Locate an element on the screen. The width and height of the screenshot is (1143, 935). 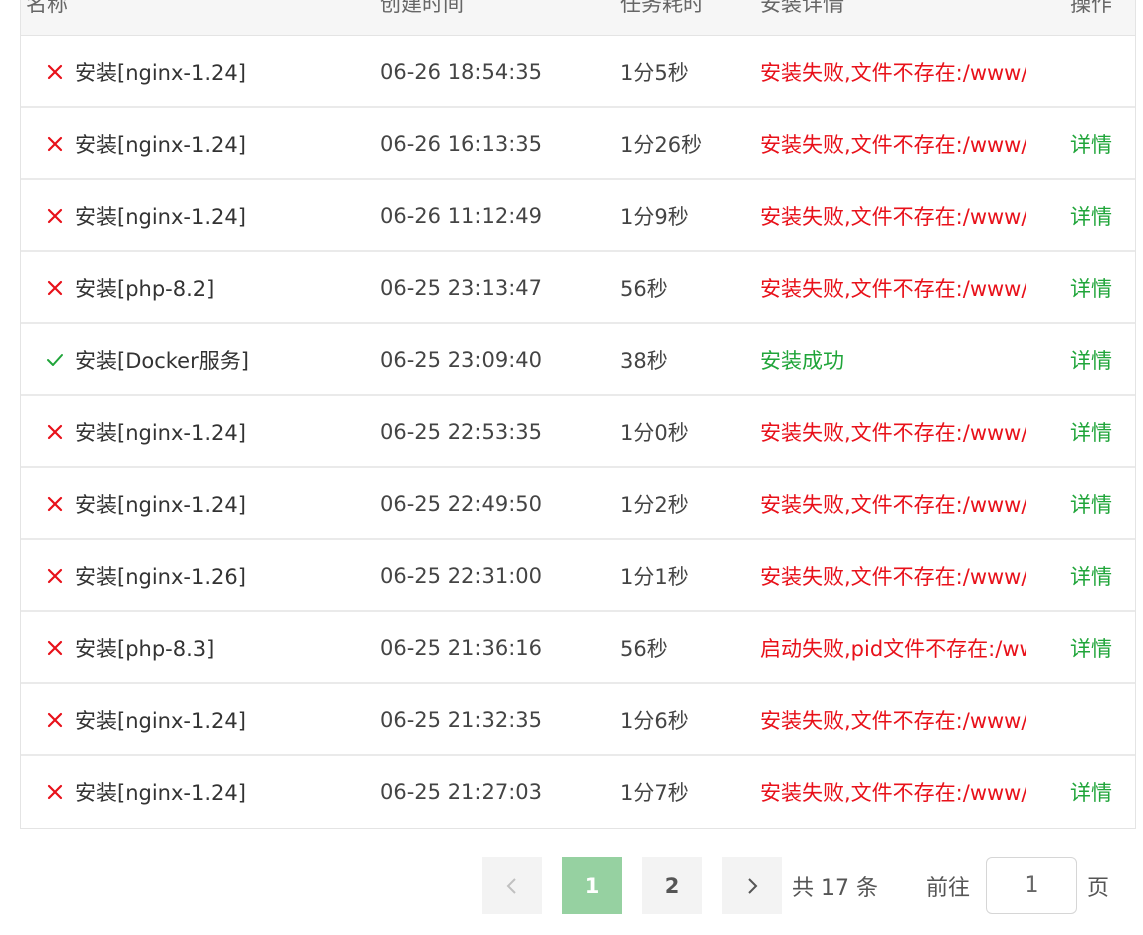
goto-page-input is located at coordinates (1031, 885).